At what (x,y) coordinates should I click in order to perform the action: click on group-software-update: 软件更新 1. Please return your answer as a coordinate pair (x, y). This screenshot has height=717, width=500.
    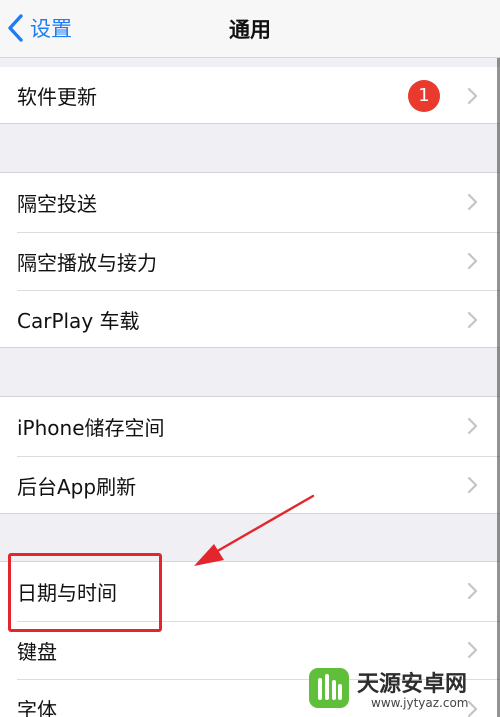
    Looking at the image, I should click on (250, 95).